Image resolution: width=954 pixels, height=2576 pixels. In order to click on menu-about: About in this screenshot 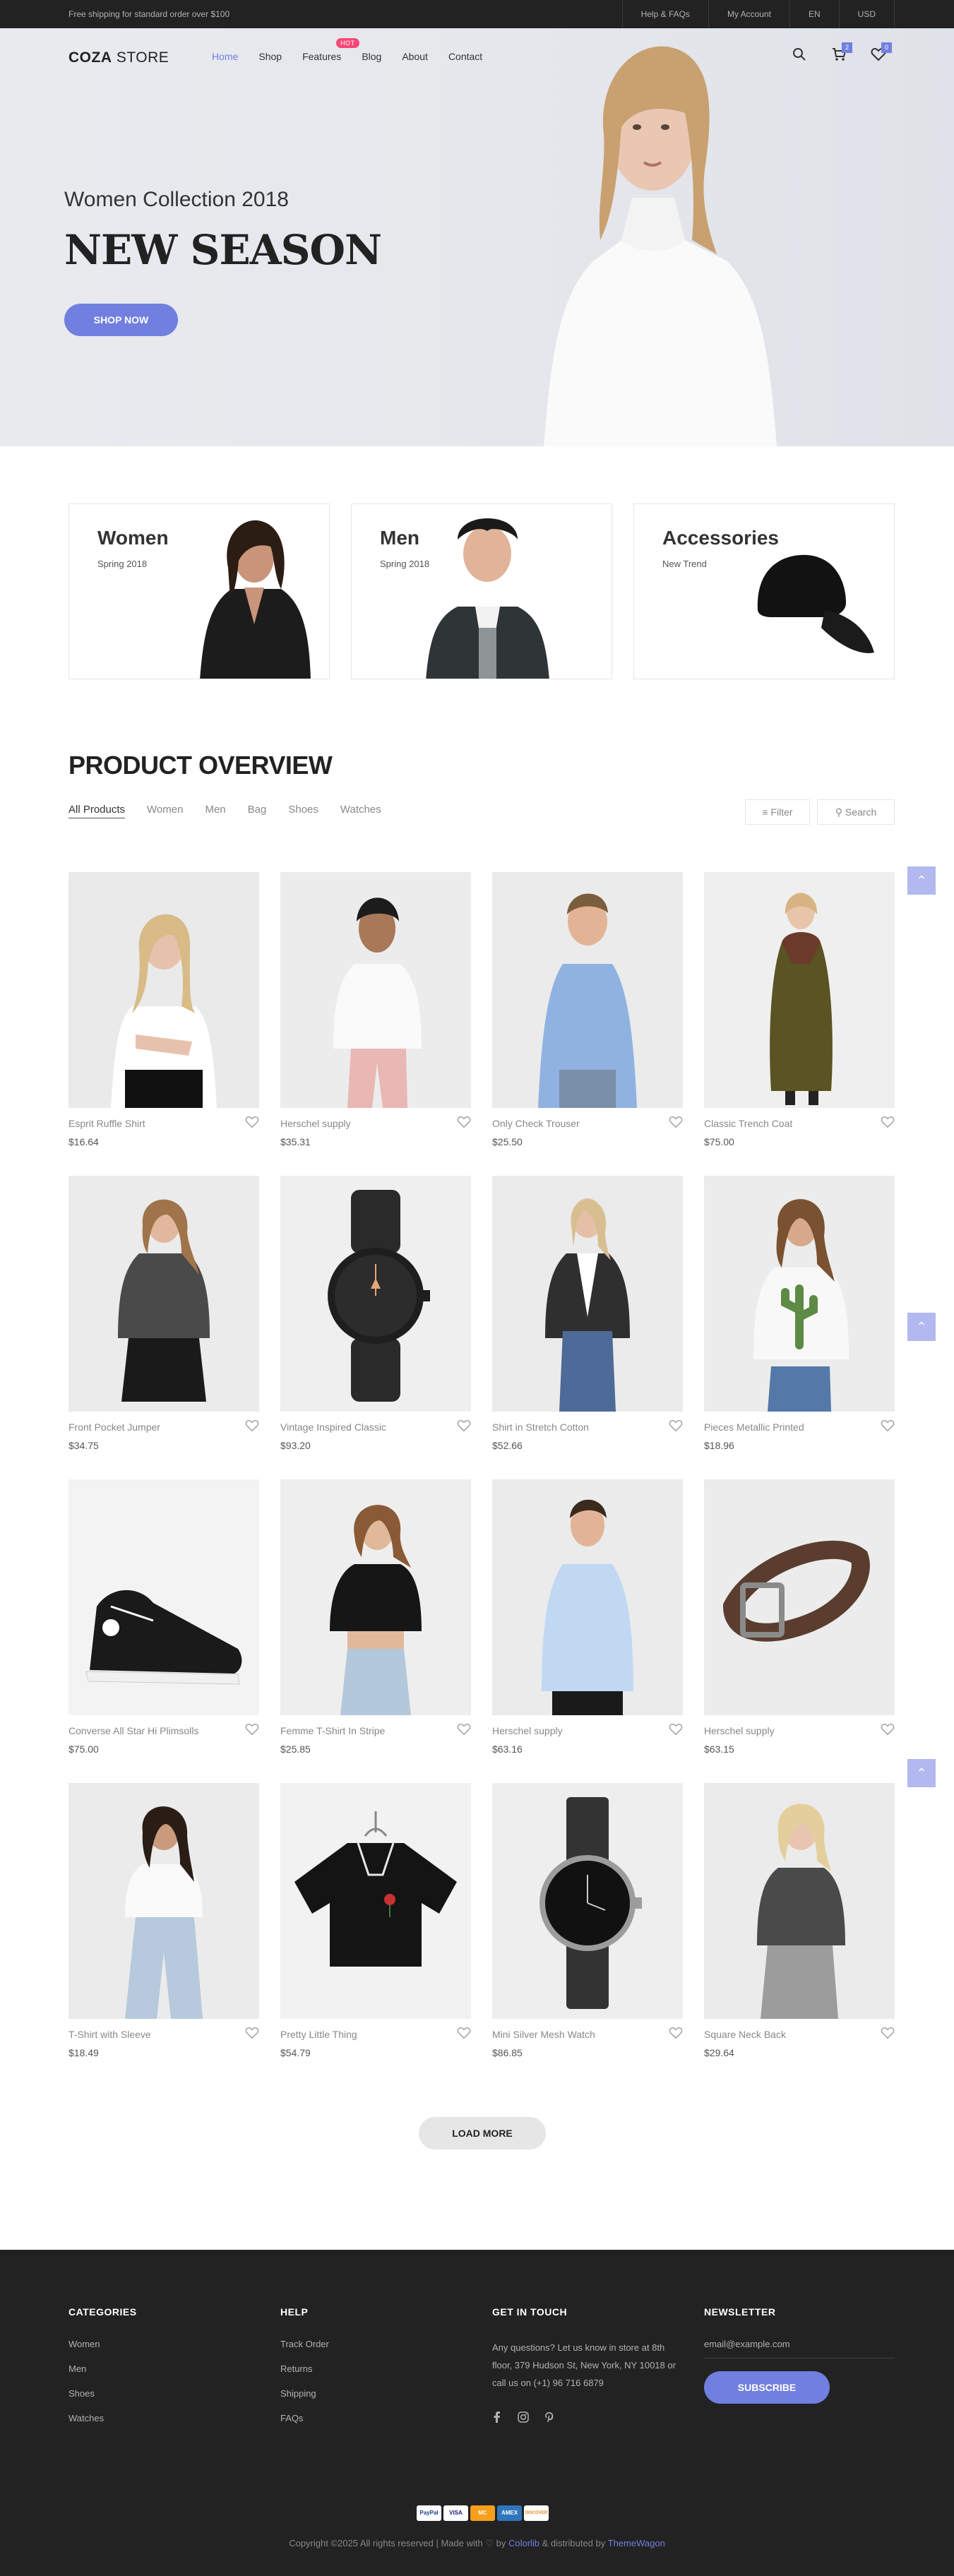, I will do `click(415, 56)`.